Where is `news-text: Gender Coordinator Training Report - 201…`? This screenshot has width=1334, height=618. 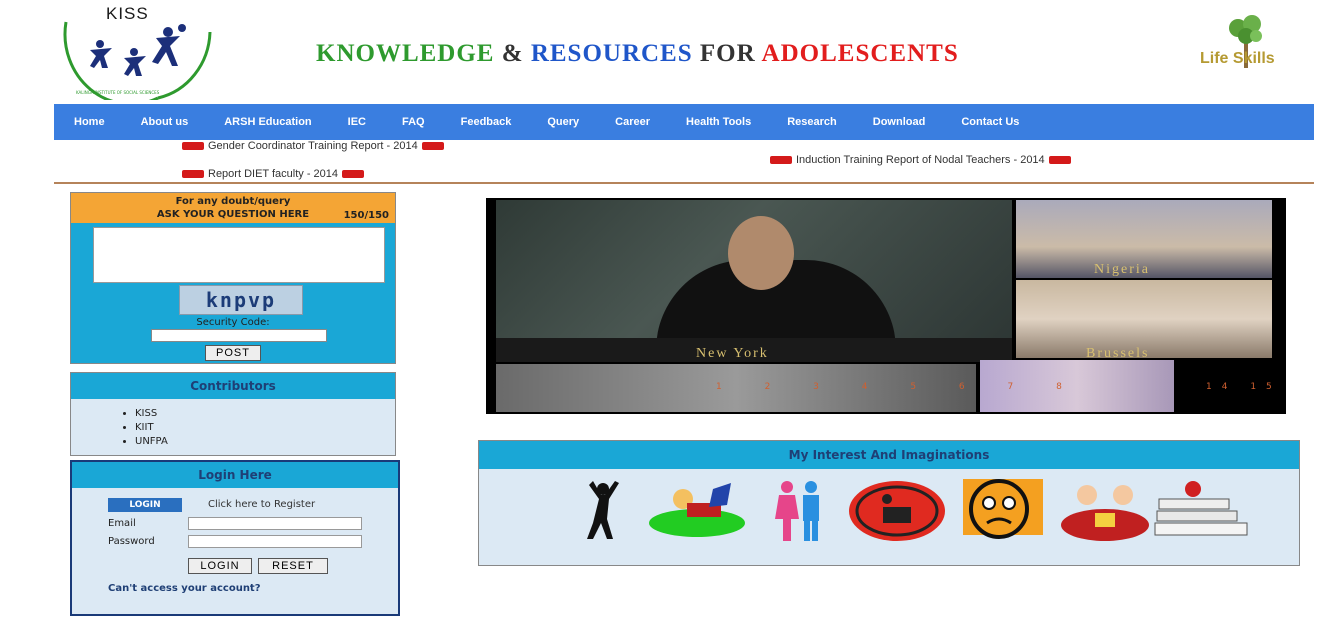 news-text: Gender Coordinator Training Report - 201… is located at coordinates (313, 146).